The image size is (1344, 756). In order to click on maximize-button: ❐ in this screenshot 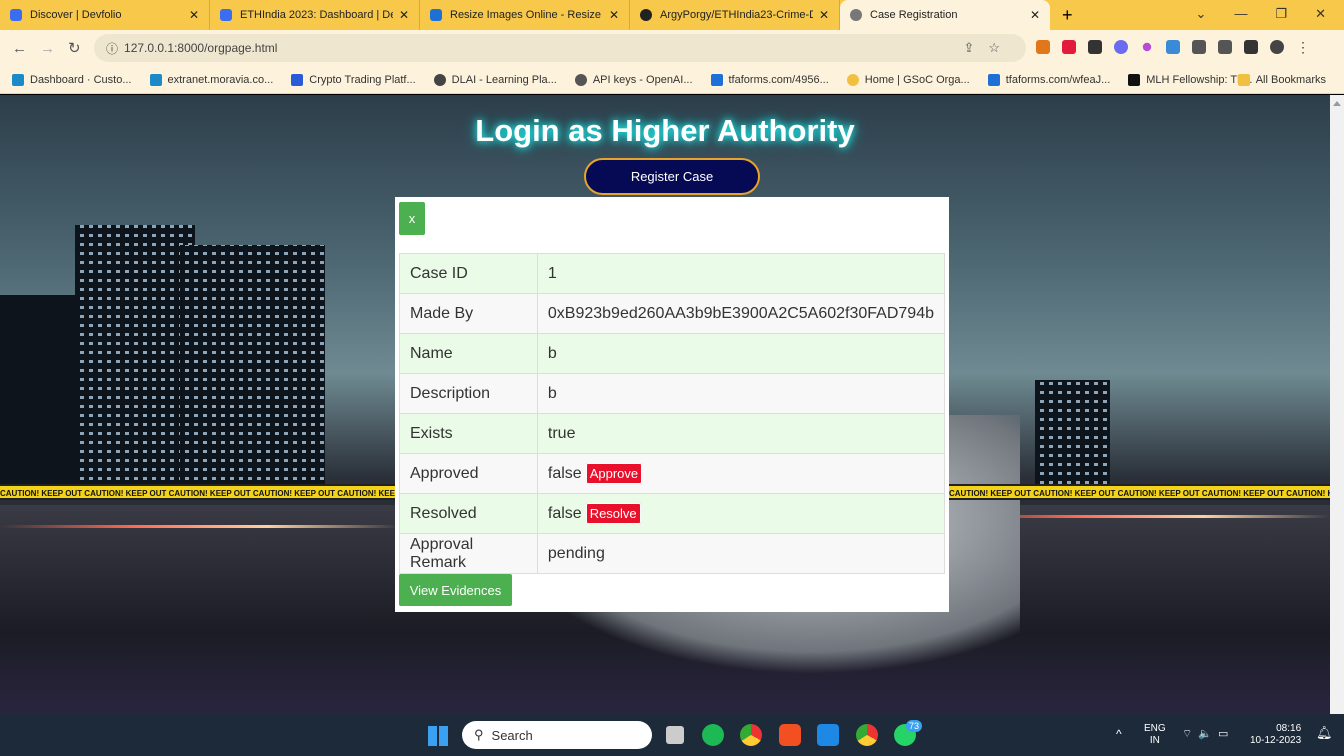, I will do `click(1281, 14)`.